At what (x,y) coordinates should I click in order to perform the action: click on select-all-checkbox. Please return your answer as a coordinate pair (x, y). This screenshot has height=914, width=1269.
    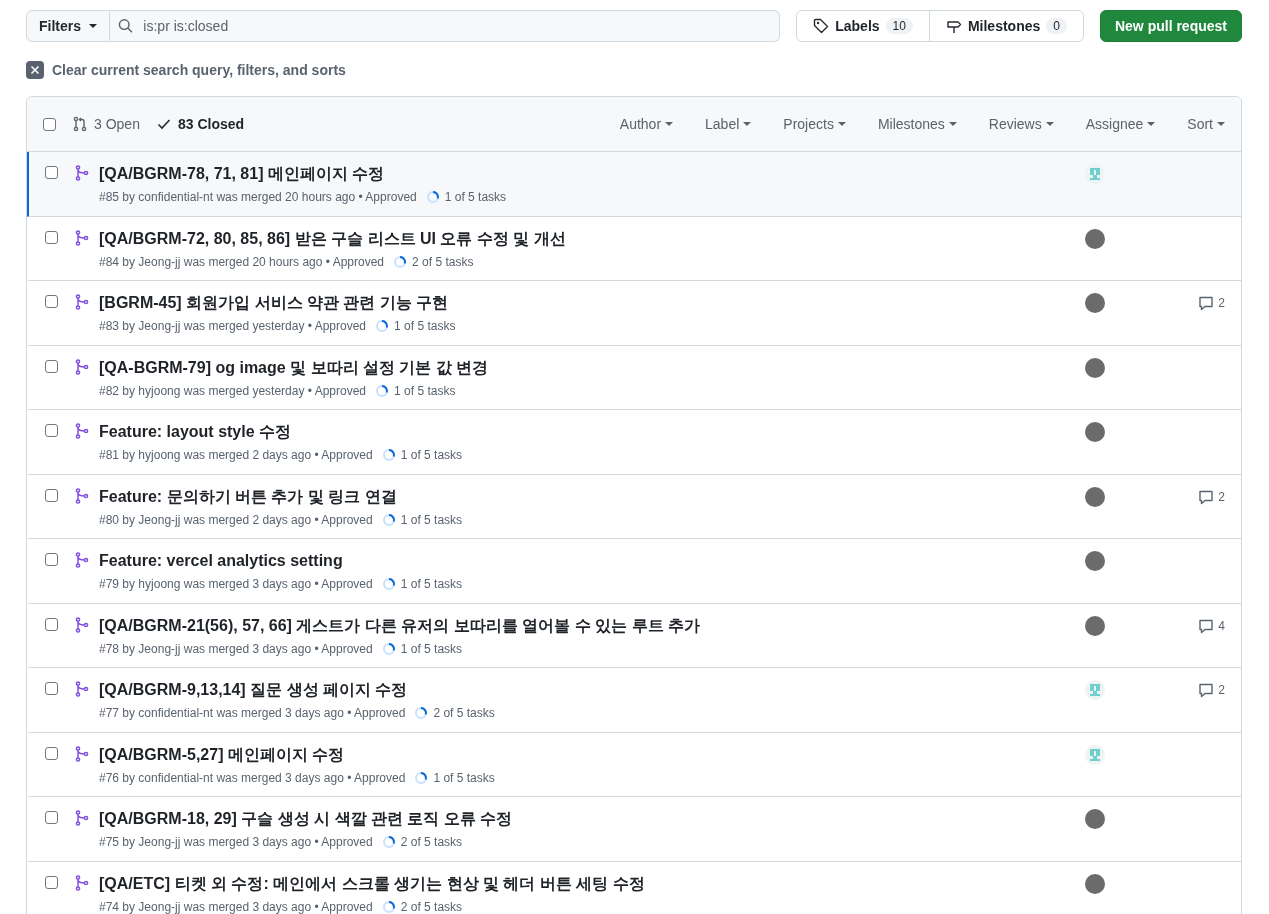
    Looking at the image, I should click on (49, 124).